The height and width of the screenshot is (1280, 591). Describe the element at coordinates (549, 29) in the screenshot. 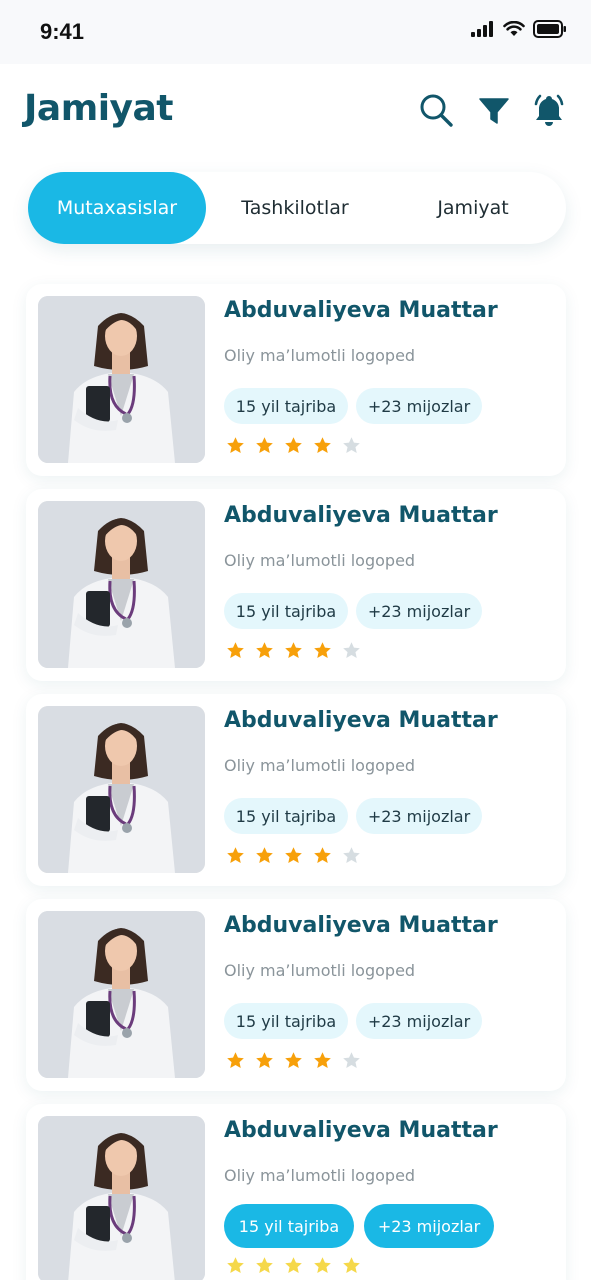

I see `battery-icon` at that location.